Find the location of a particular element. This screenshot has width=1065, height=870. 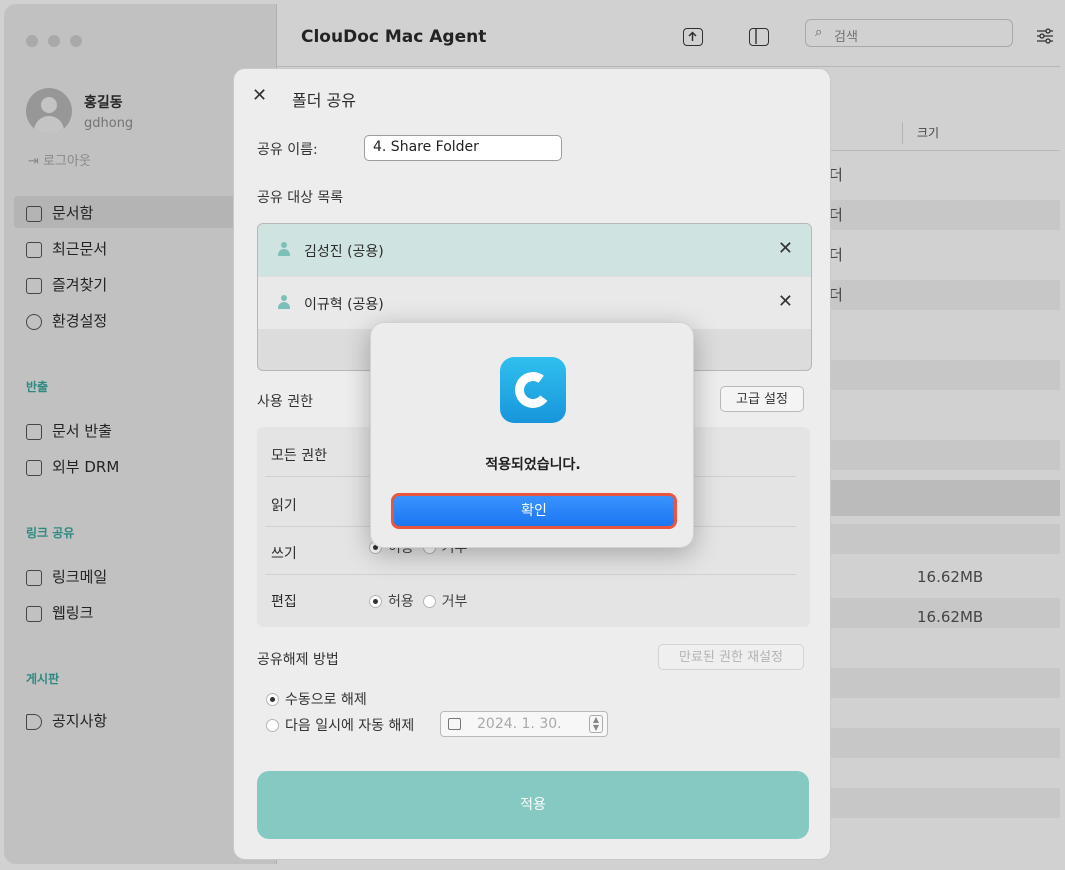

apply-button: 적용 is located at coordinates (533, 805).